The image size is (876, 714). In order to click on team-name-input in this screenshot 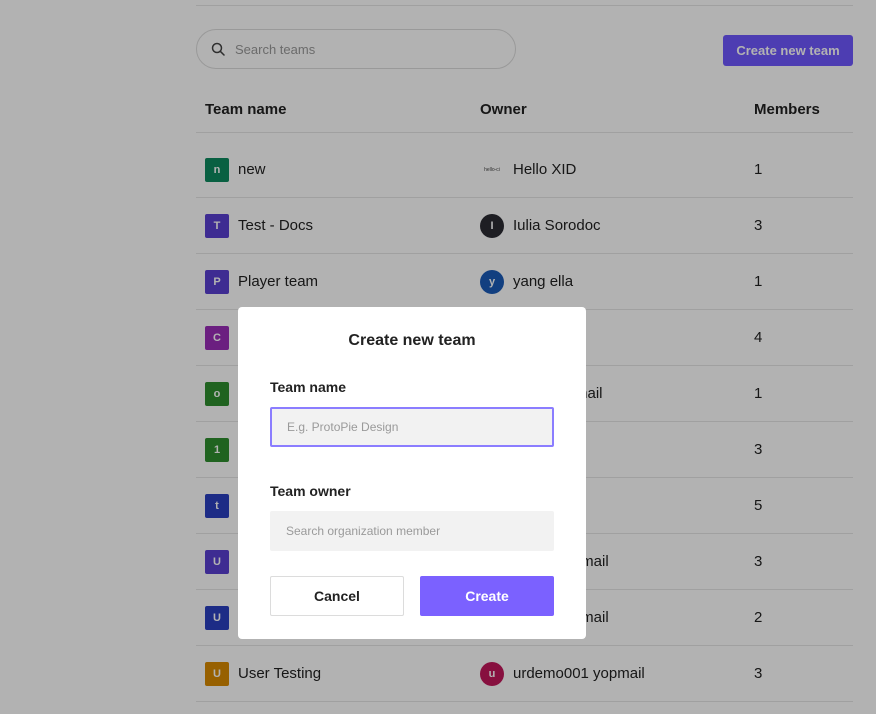, I will do `click(412, 427)`.